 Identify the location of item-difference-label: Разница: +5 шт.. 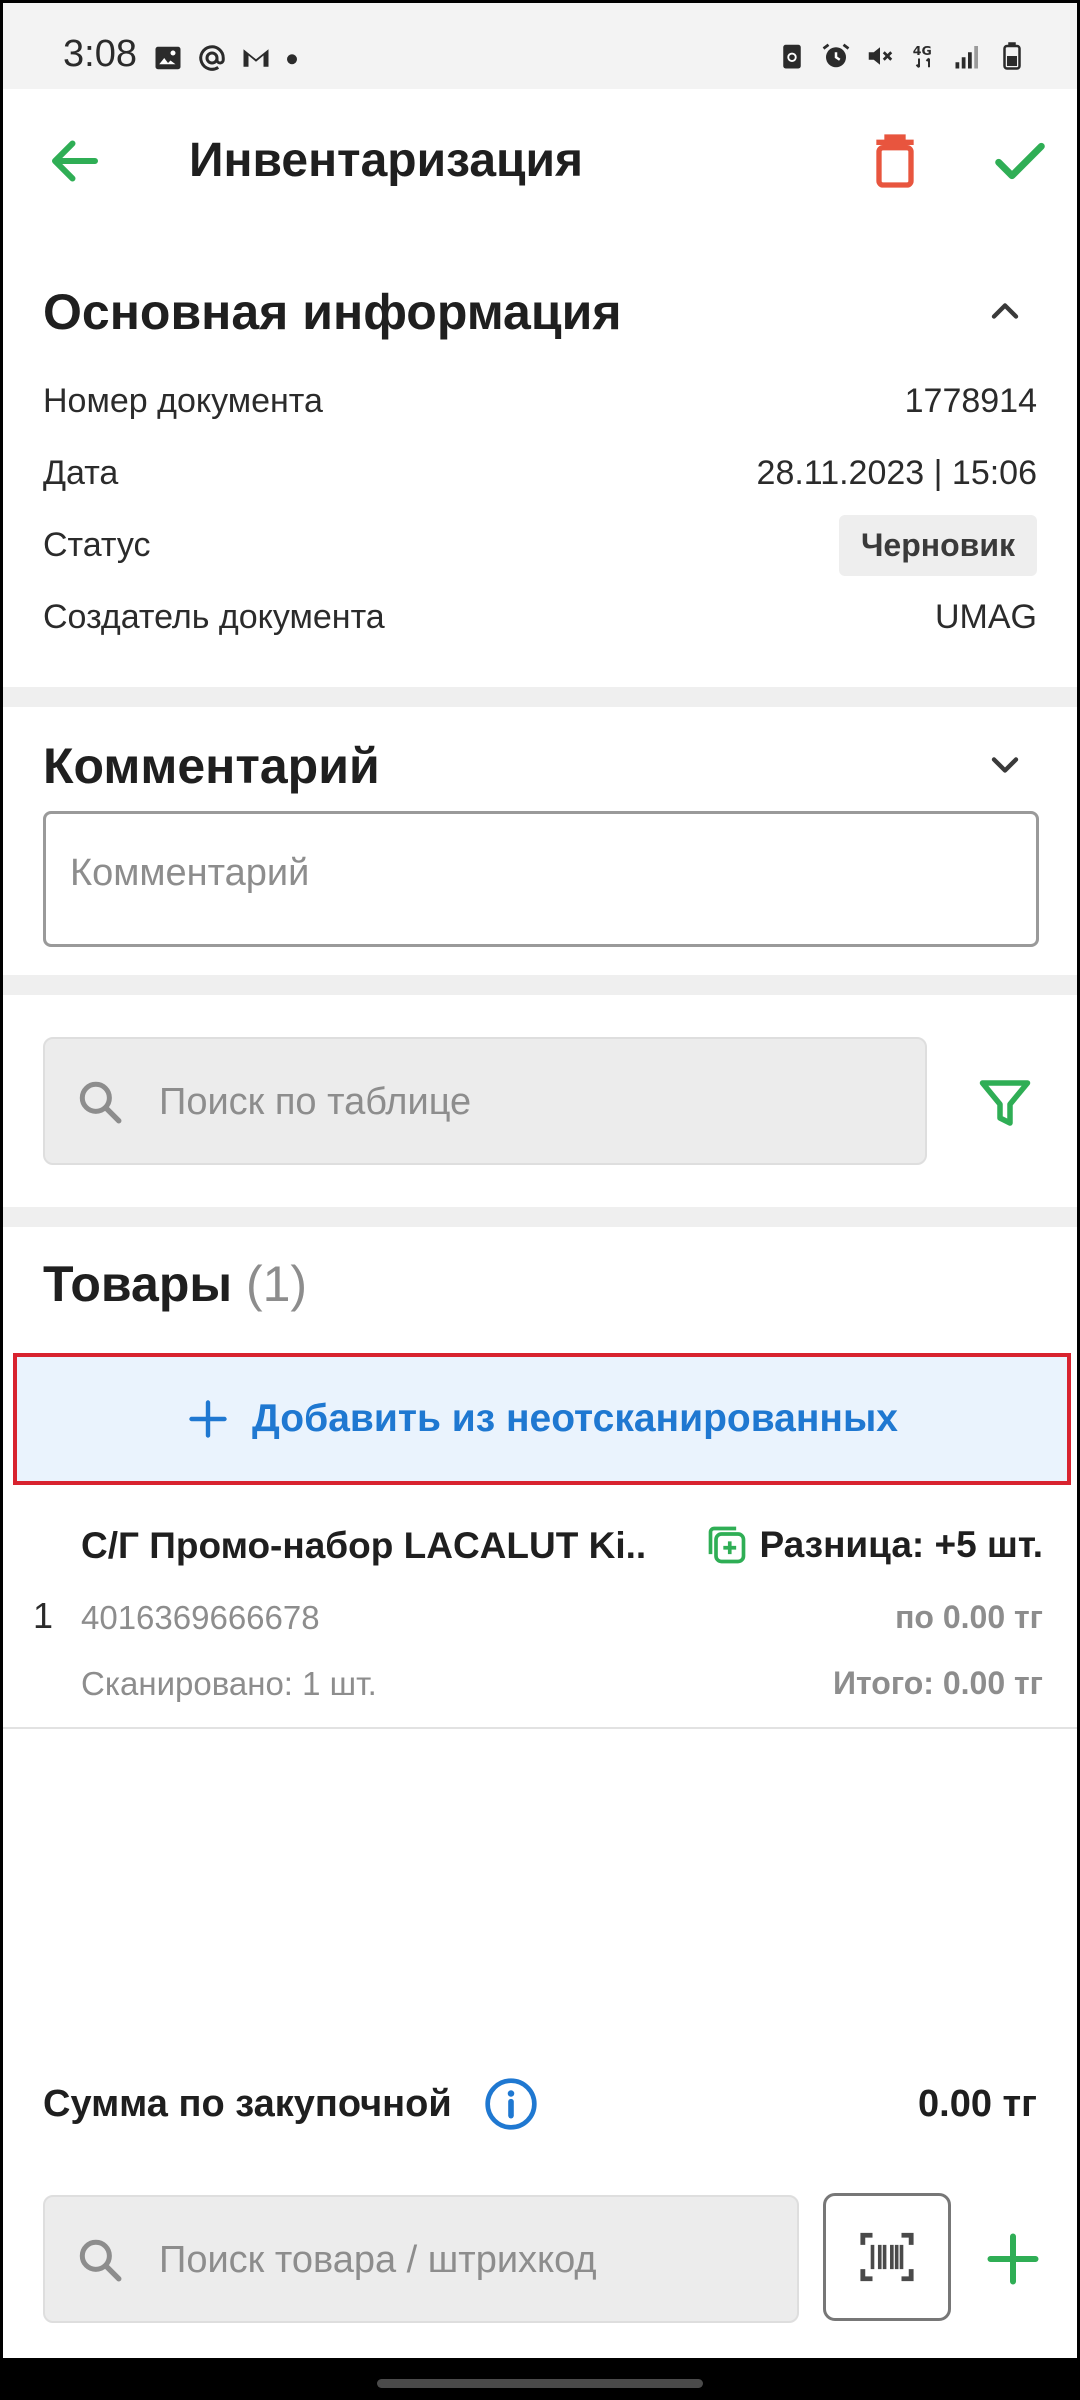
(901, 1544).